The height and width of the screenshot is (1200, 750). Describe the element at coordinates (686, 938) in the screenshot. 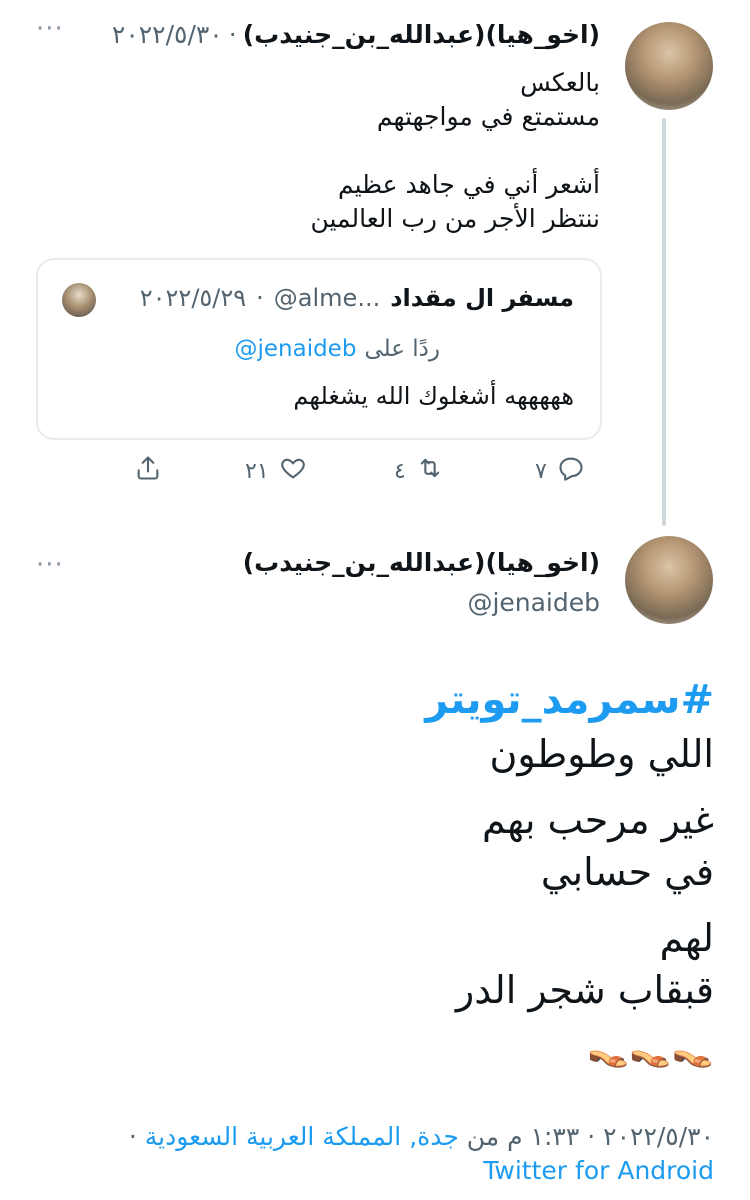

I see `text-line: لهم` at that location.